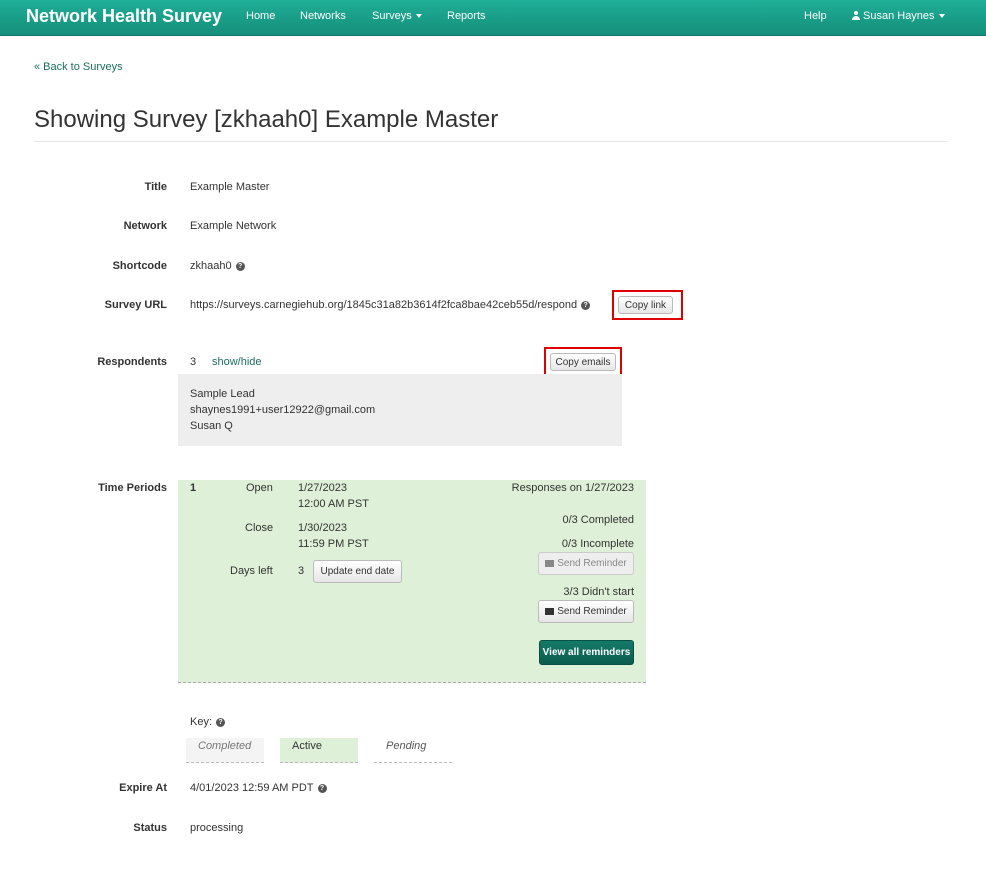 The image size is (986, 869). Describe the element at coordinates (323, 16) in the screenshot. I see `nav-networks: Networks` at that location.